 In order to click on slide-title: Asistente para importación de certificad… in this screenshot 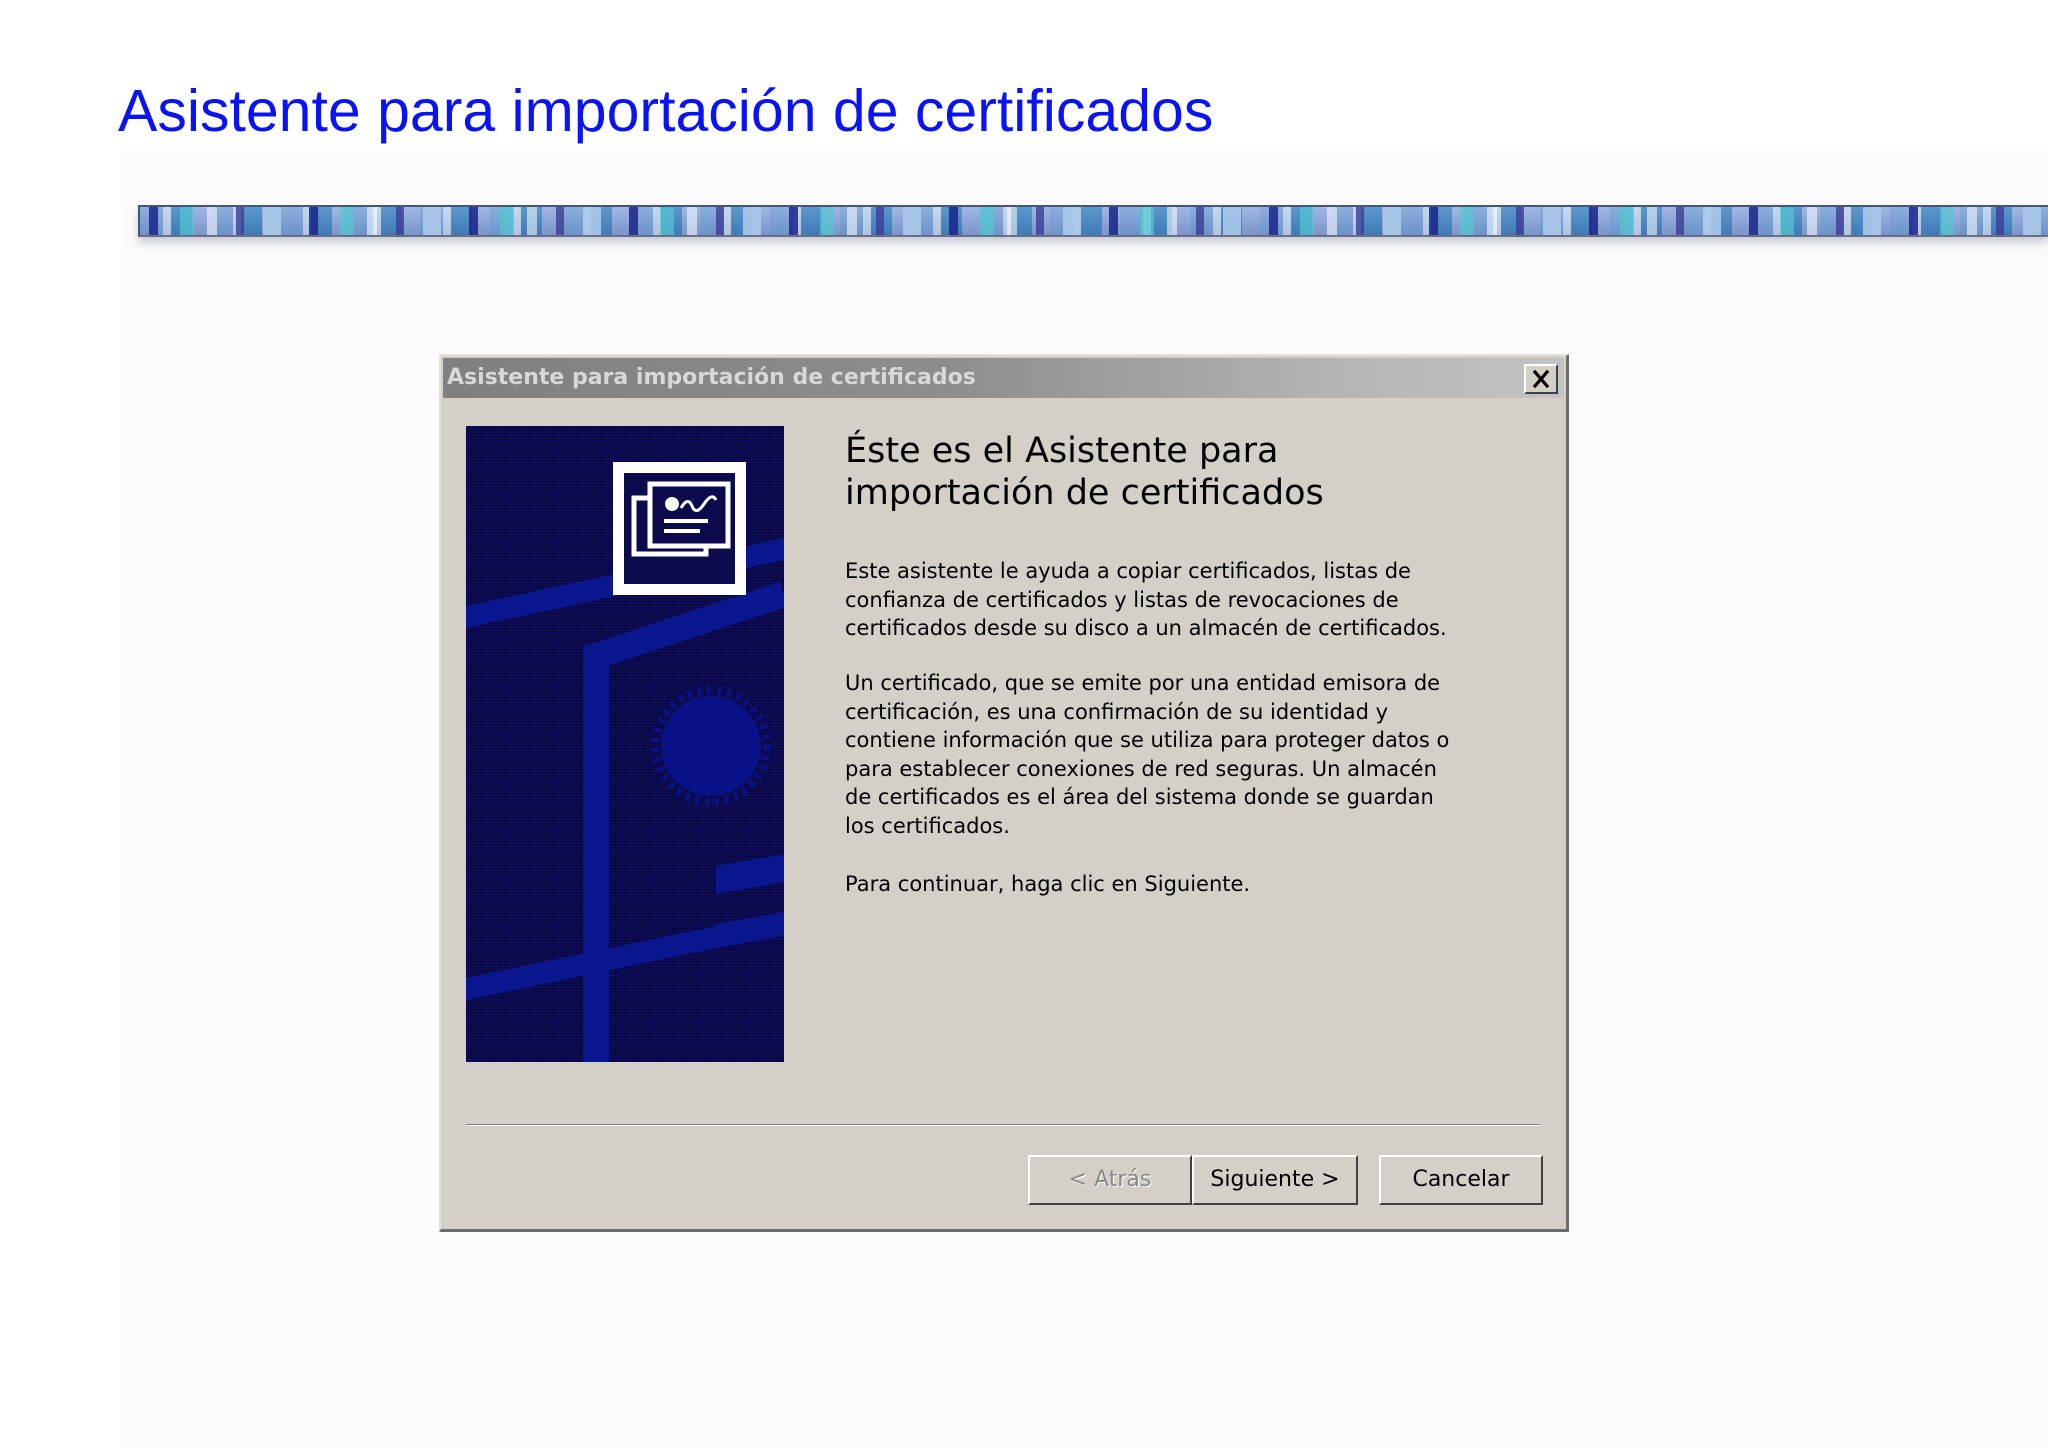, I will do `click(666, 111)`.